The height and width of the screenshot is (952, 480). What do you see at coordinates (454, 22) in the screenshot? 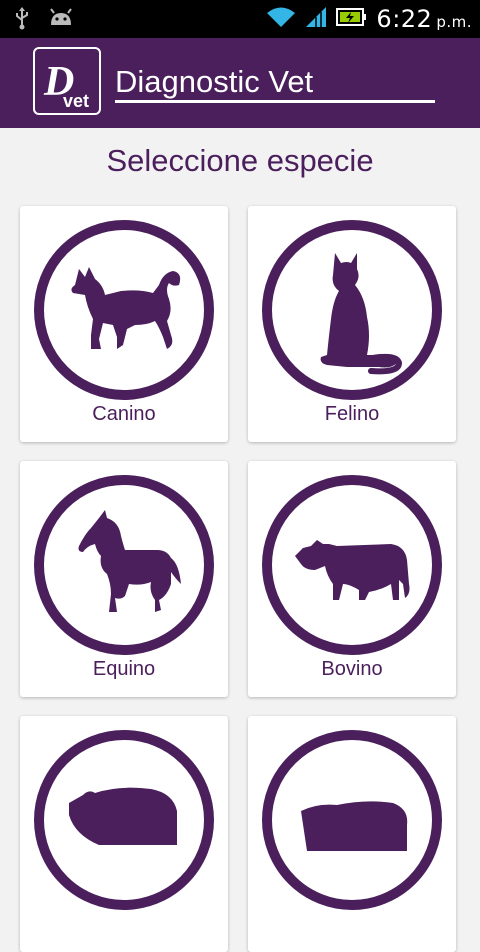
I see `clock-ampm: p.m.` at bounding box center [454, 22].